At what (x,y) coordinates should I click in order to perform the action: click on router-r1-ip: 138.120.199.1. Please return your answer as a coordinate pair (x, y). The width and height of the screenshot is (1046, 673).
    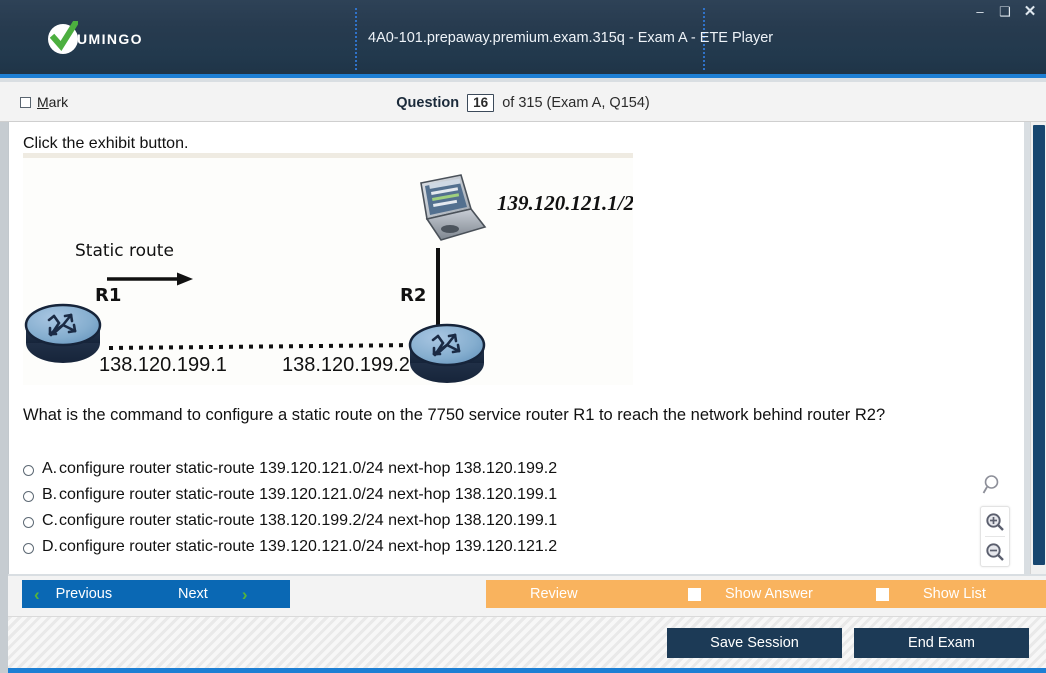
    Looking at the image, I should click on (163, 365).